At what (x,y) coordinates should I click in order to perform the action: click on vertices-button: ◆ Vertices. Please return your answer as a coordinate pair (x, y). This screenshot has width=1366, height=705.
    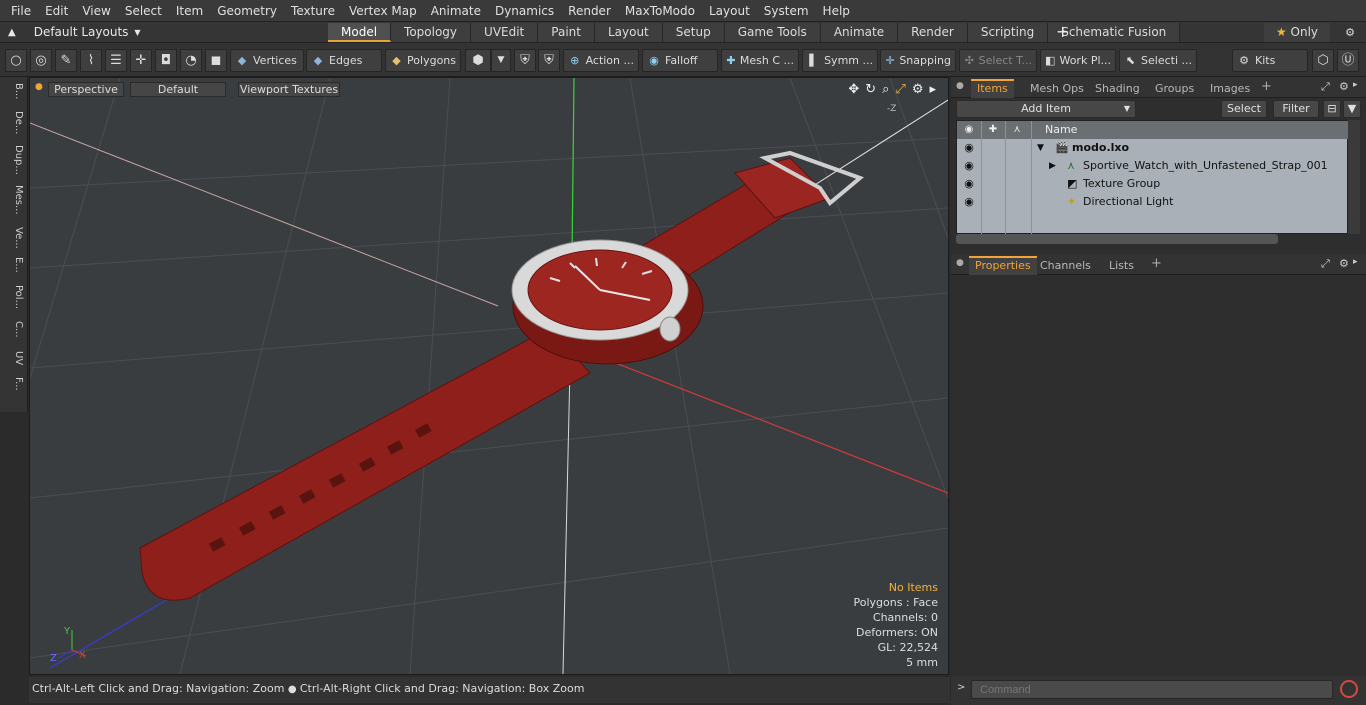
    Looking at the image, I should click on (267, 60).